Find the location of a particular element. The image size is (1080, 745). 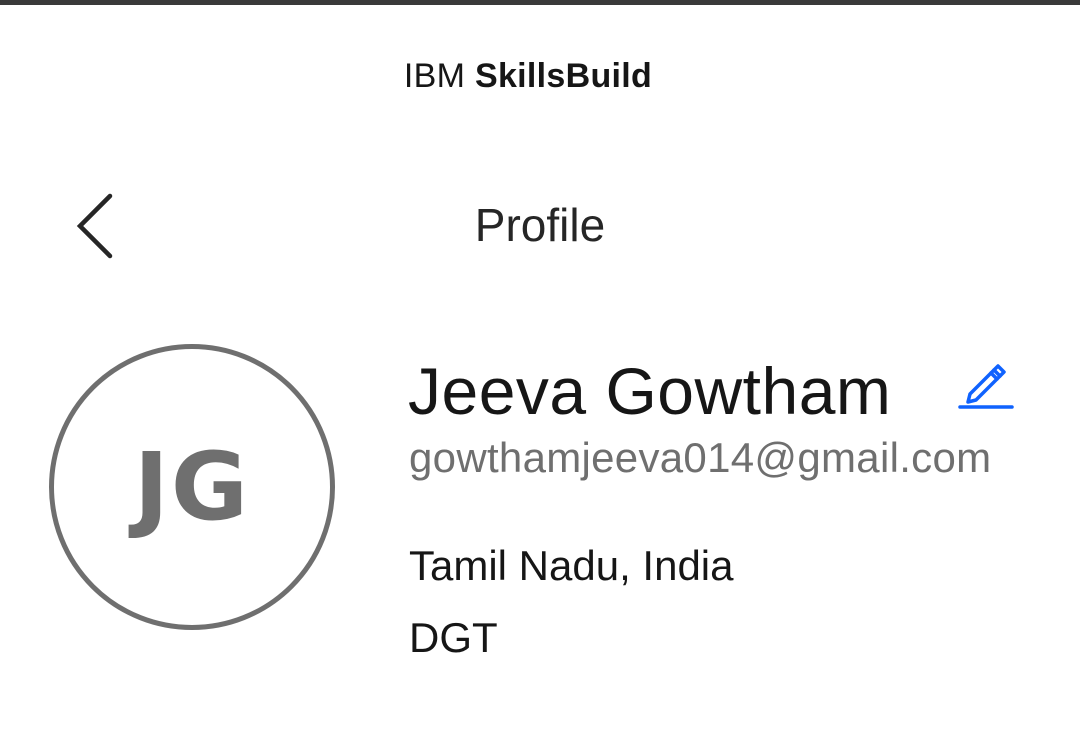

user-organization: DGT is located at coordinates (453, 637).